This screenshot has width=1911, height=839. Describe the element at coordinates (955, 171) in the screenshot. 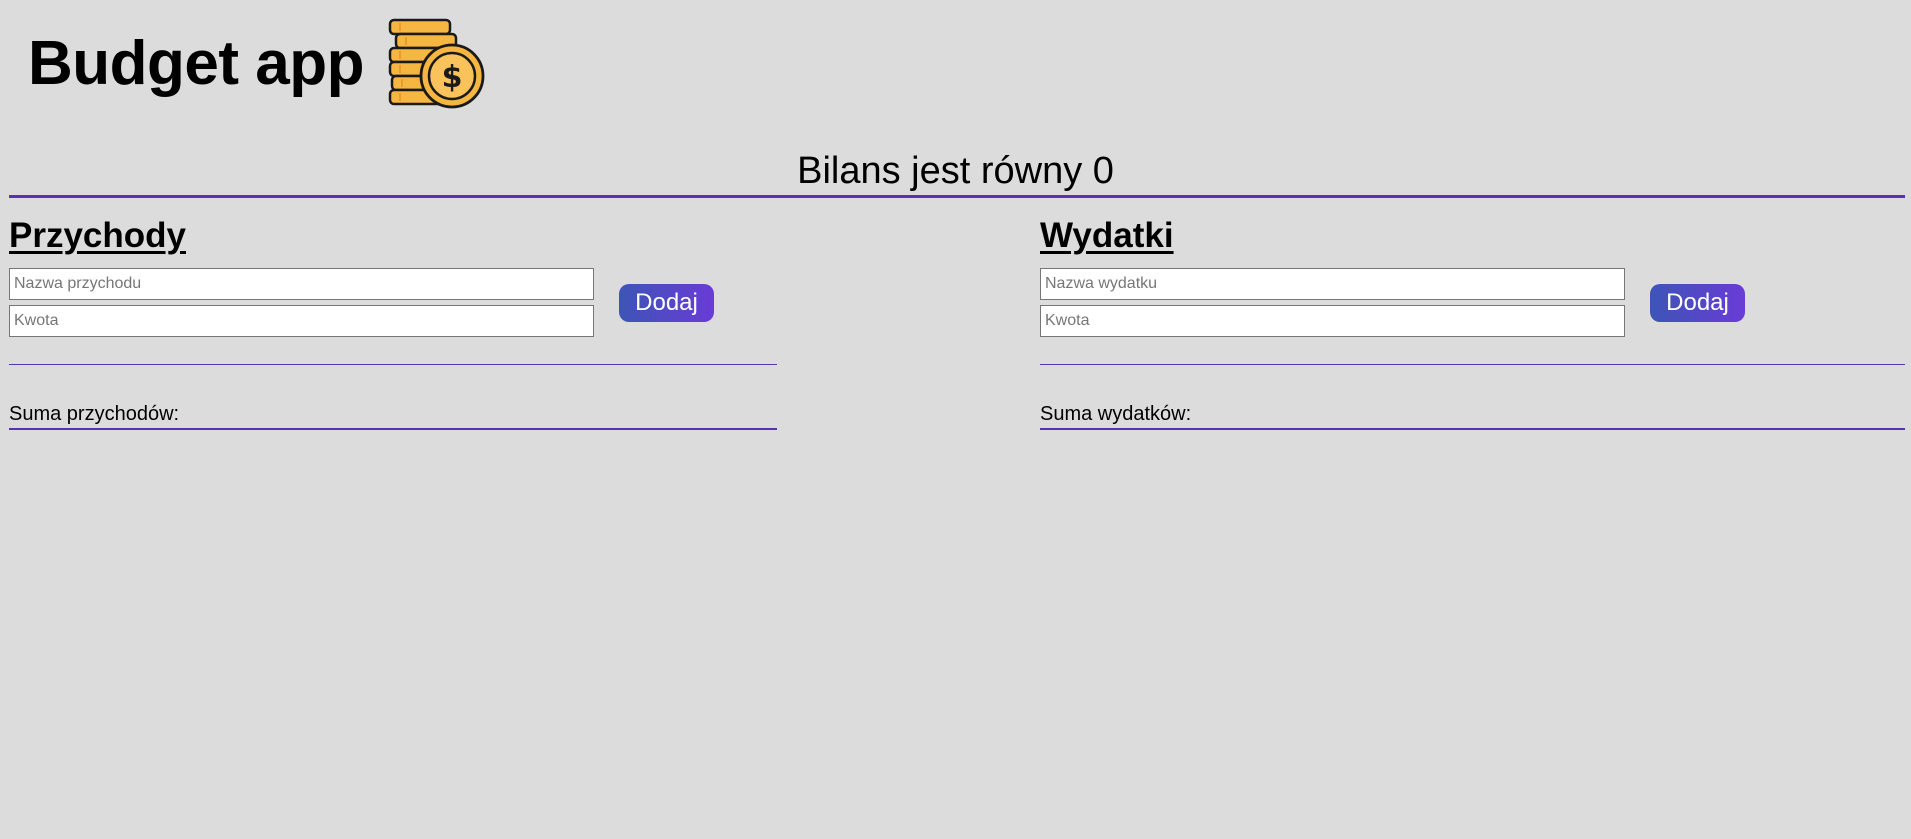

I see `balance-text: Bilans jest równy 0` at that location.